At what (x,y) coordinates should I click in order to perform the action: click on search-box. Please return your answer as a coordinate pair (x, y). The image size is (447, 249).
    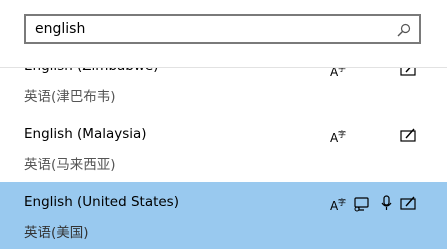
    Looking at the image, I should click on (222, 29).